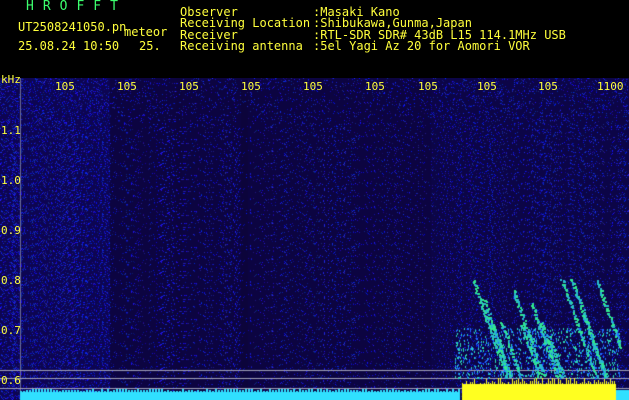 The height and width of the screenshot is (400, 629). Describe the element at coordinates (11, 330) in the screenshot. I see `y-tick-label: 0.7` at that location.